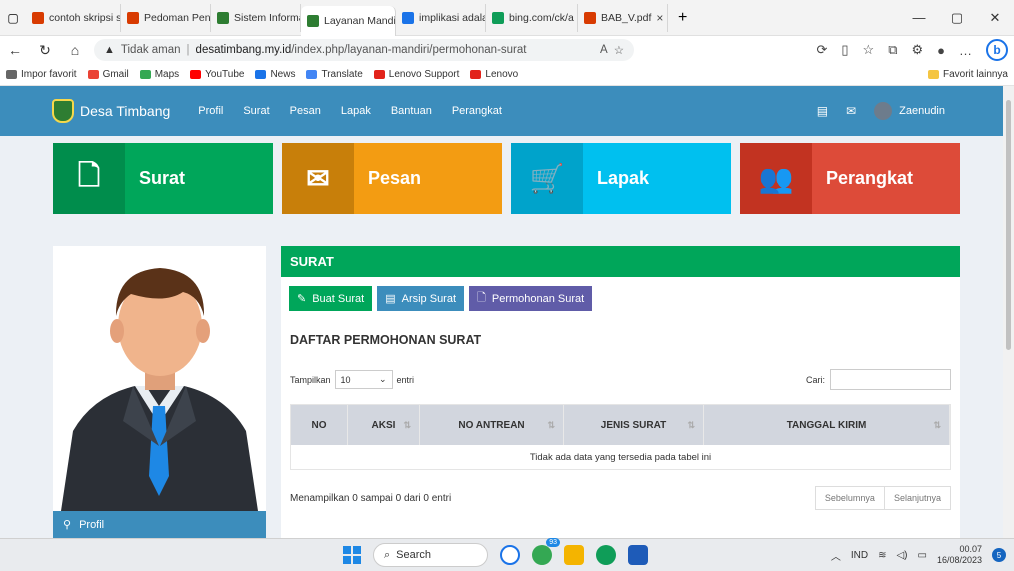 The height and width of the screenshot is (571, 1014). What do you see at coordinates (532, 17) in the screenshot?
I see `browser-tab: bing.com/ck/a×` at bounding box center [532, 17].